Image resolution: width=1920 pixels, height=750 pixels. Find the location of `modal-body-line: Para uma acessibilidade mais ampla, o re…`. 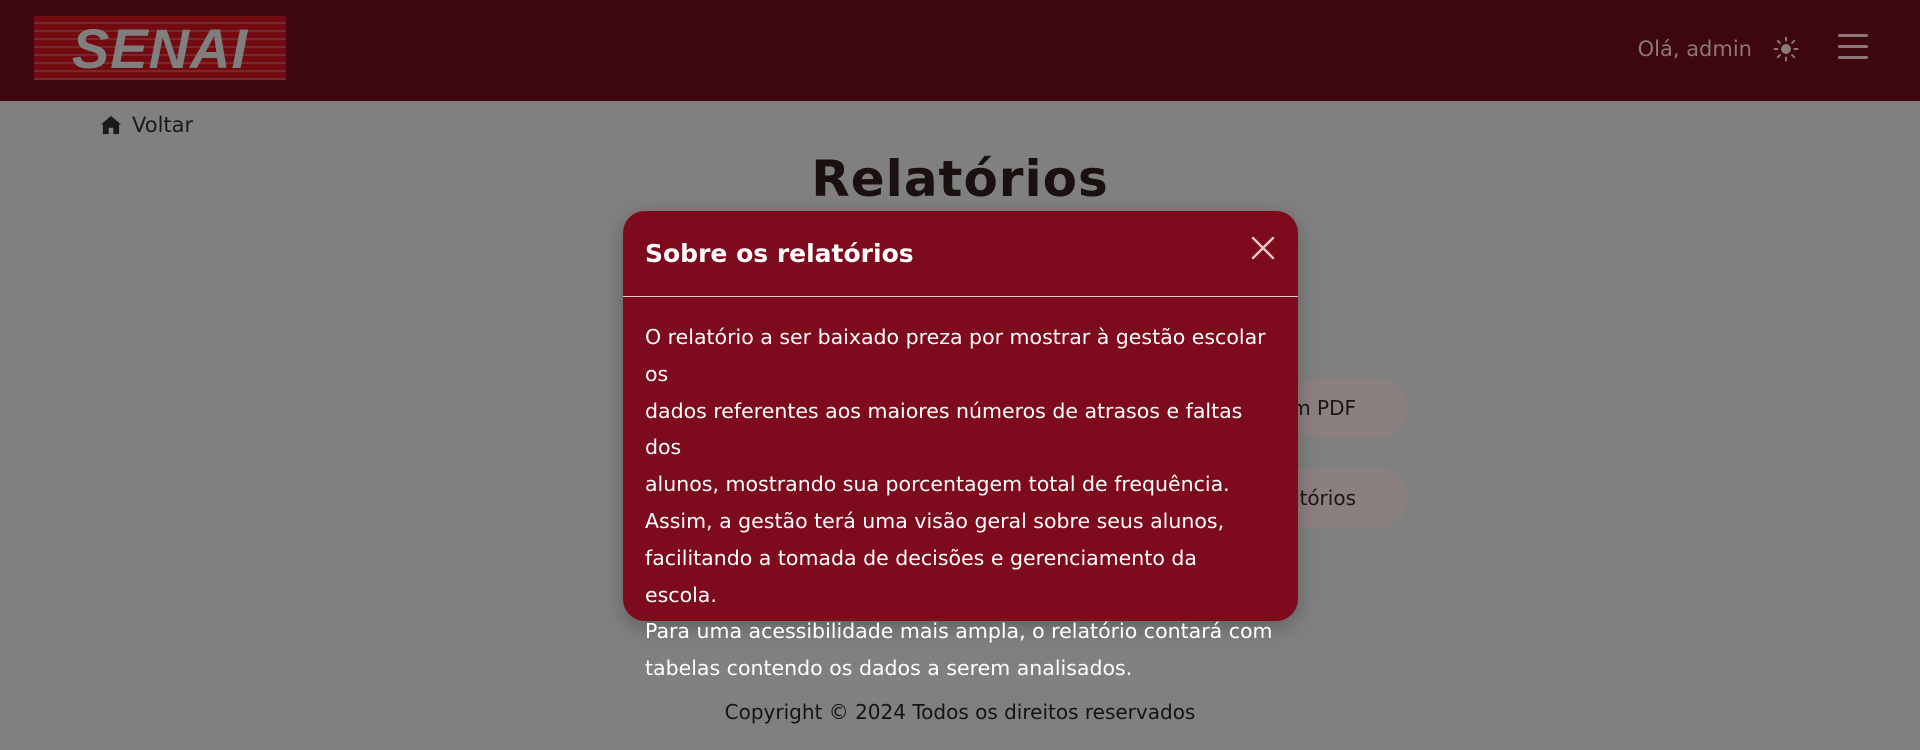

modal-body-line: Para uma acessibilidade mais ampla, o re… is located at coordinates (959, 631).